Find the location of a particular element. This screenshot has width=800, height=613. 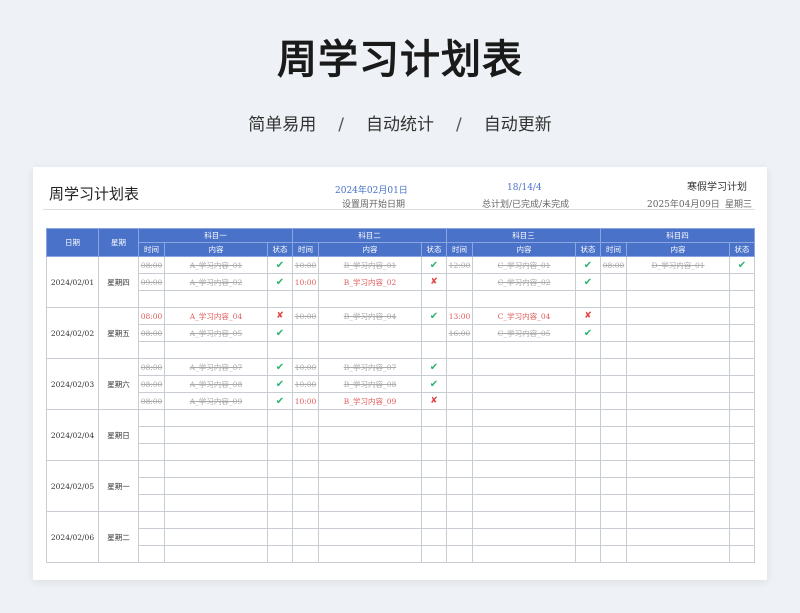

content-cell: A_学习内容_08 is located at coordinates (216, 384).